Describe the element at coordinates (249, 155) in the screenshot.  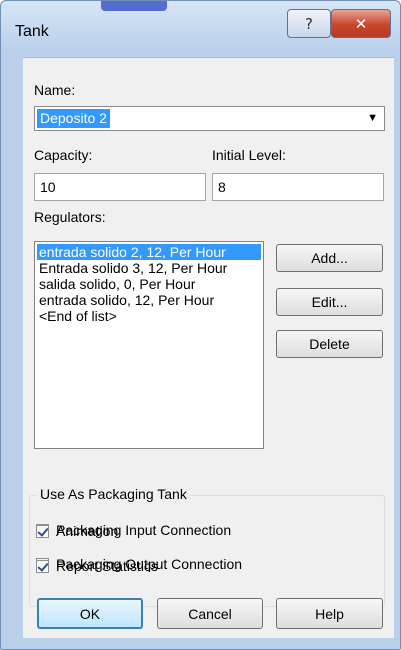
I see `initial-level-label: Initial Level:` at that location.